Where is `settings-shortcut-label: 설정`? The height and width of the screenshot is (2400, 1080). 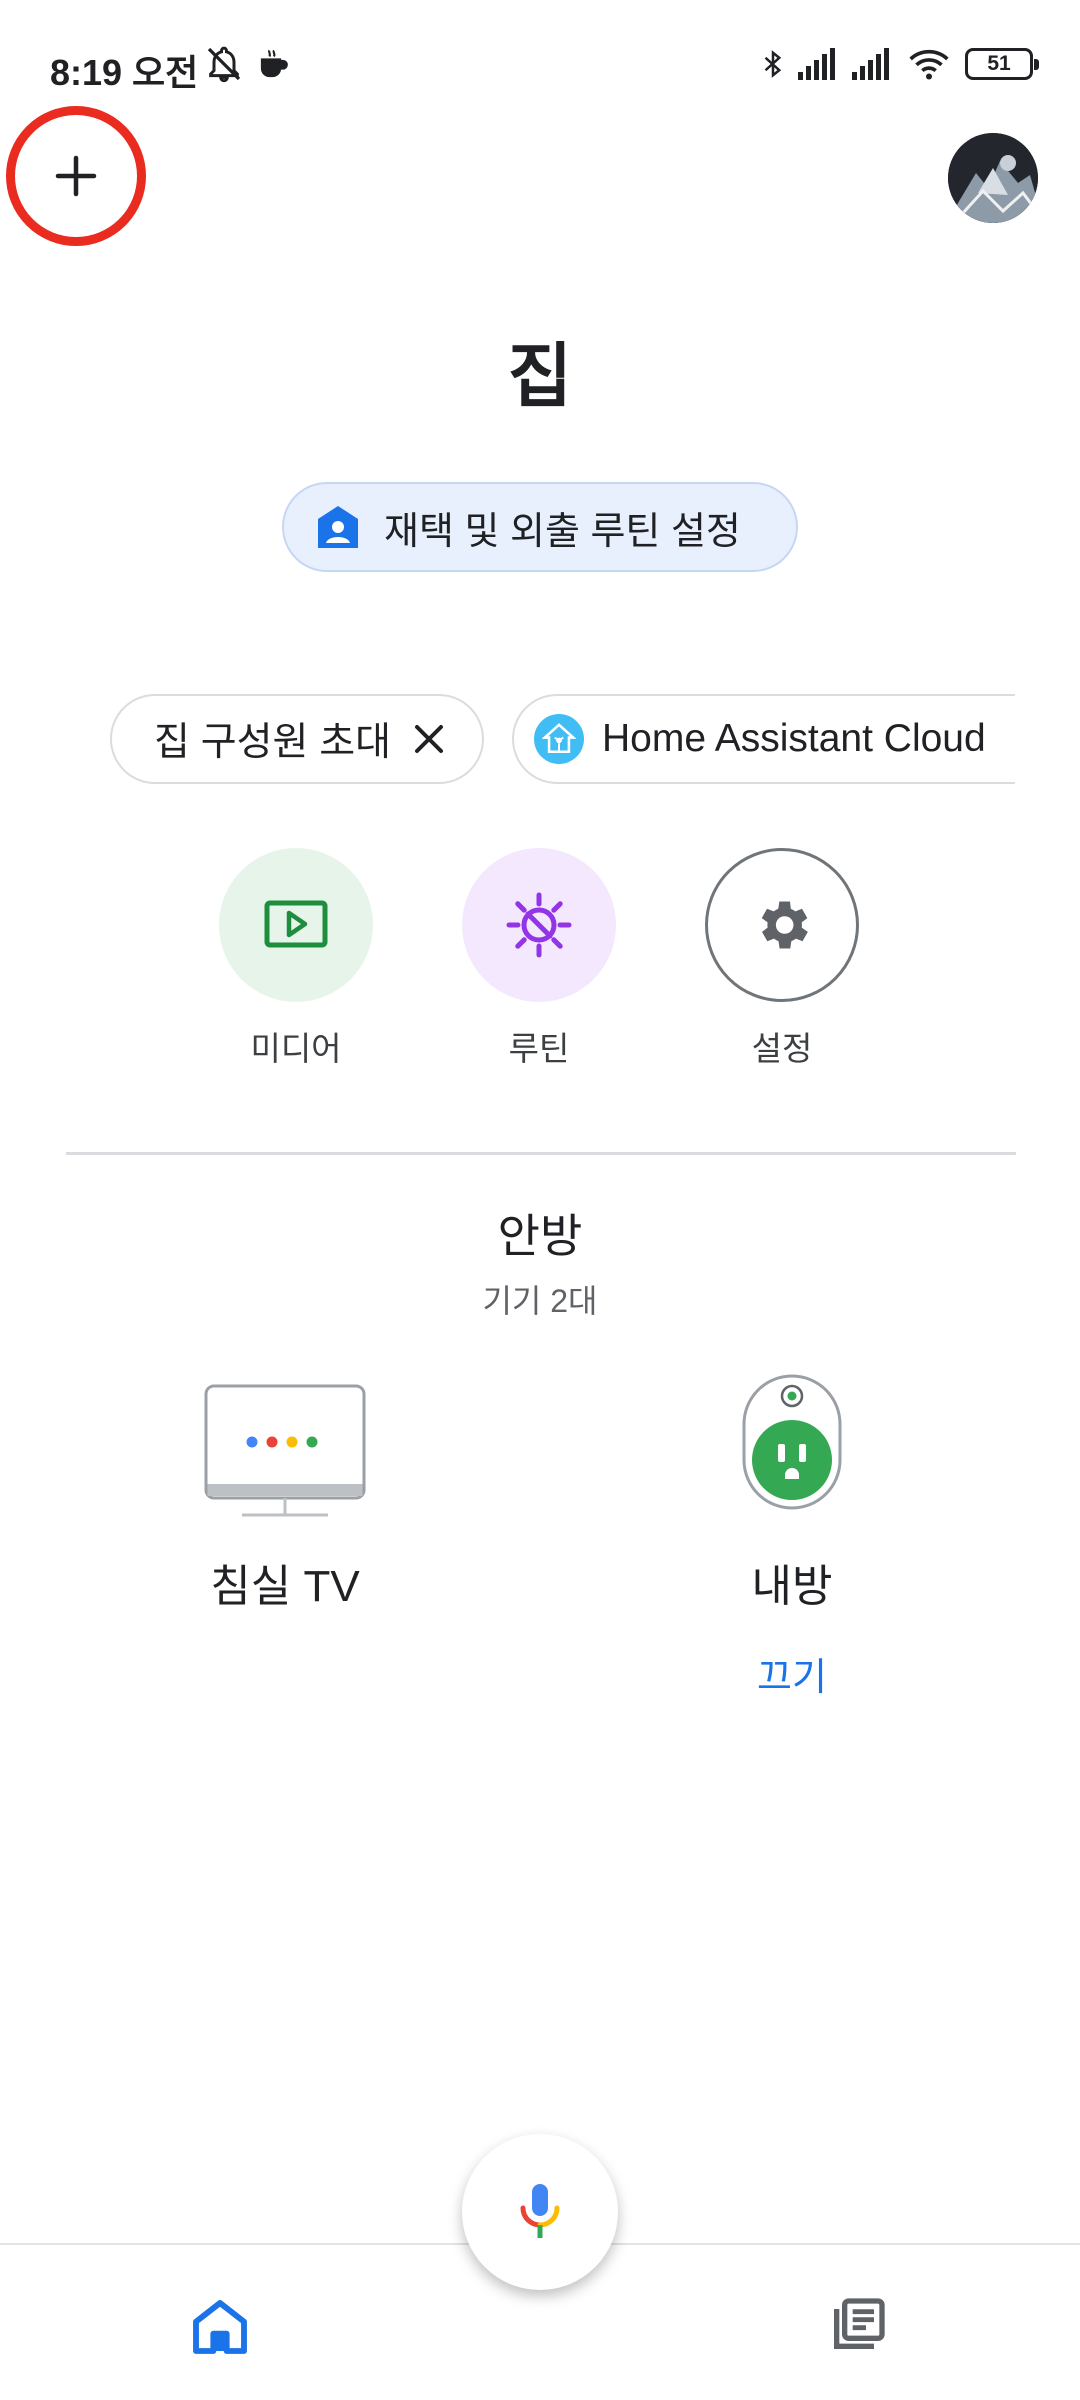 settings-shortcut-label: 설정 is located at coordinates (782, 1048).